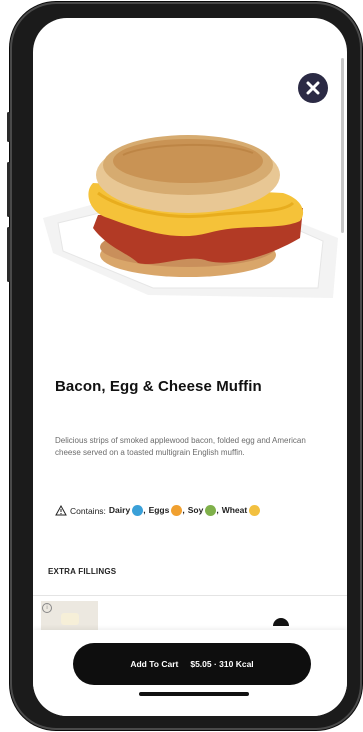 The image size is (363, 732). What do you see at coordinates (82, 571) in the screenshot?
I see `extra-fillings-heading: EXTRA FILLINGS` at bounding box center [82, 571].